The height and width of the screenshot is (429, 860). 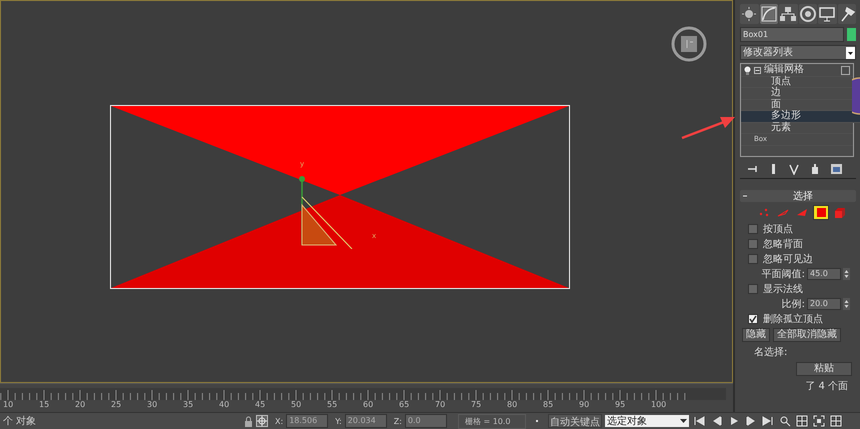 What do you see at coordinates (368, 404) in the screenshot?
I see `frame-number: 60` at bounding box center [368, 404].